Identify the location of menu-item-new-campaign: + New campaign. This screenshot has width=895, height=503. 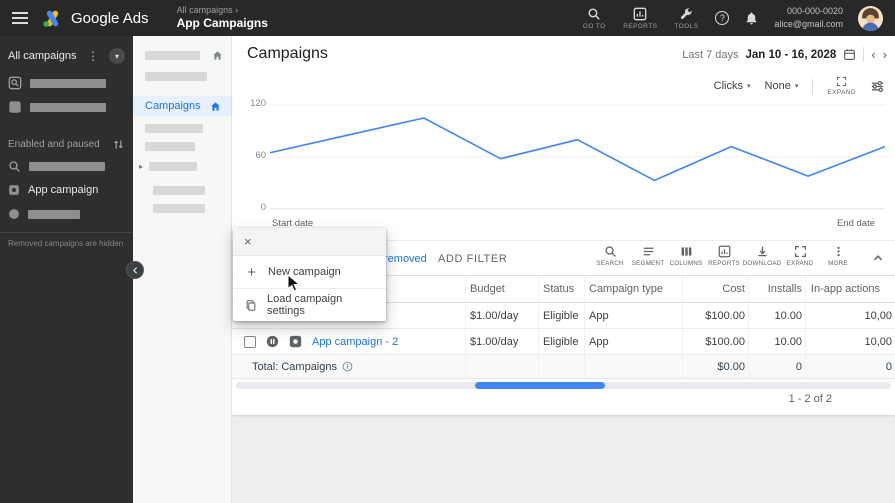
(309, 272).